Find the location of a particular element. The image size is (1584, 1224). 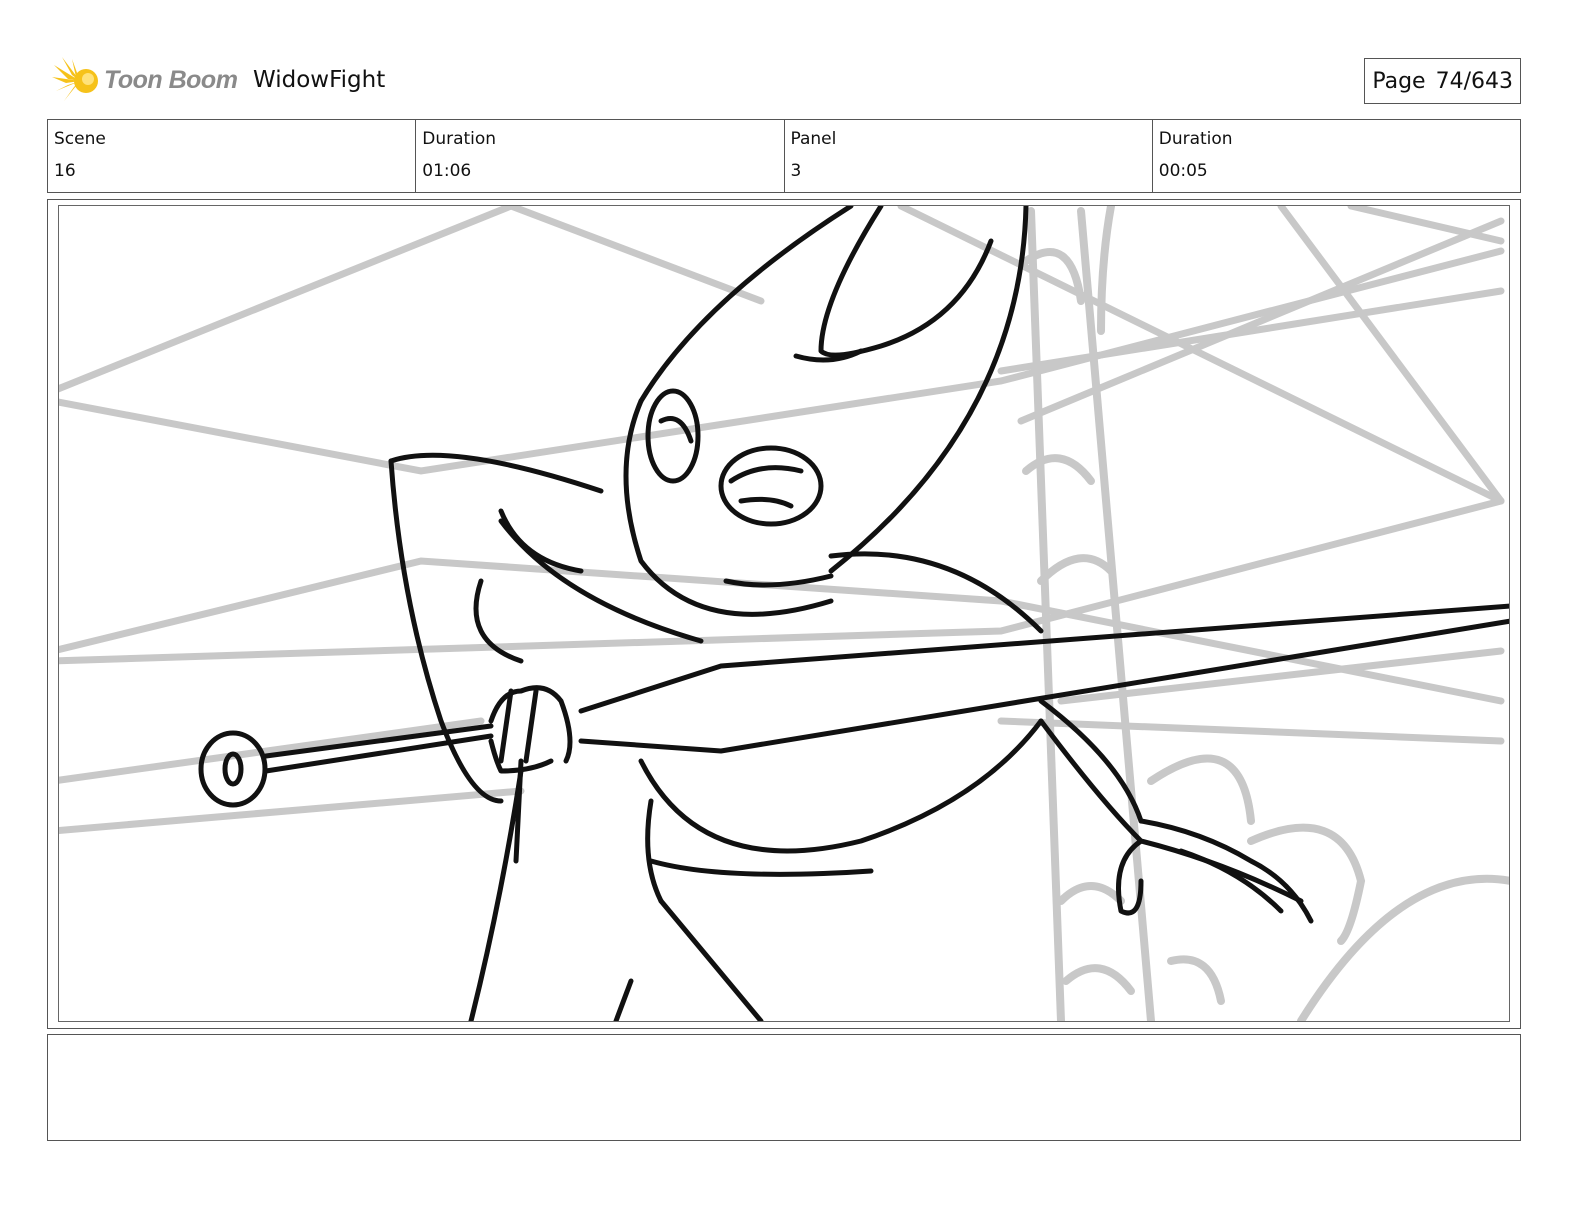

panel-label: Panel is located at coordinates (813, 139).